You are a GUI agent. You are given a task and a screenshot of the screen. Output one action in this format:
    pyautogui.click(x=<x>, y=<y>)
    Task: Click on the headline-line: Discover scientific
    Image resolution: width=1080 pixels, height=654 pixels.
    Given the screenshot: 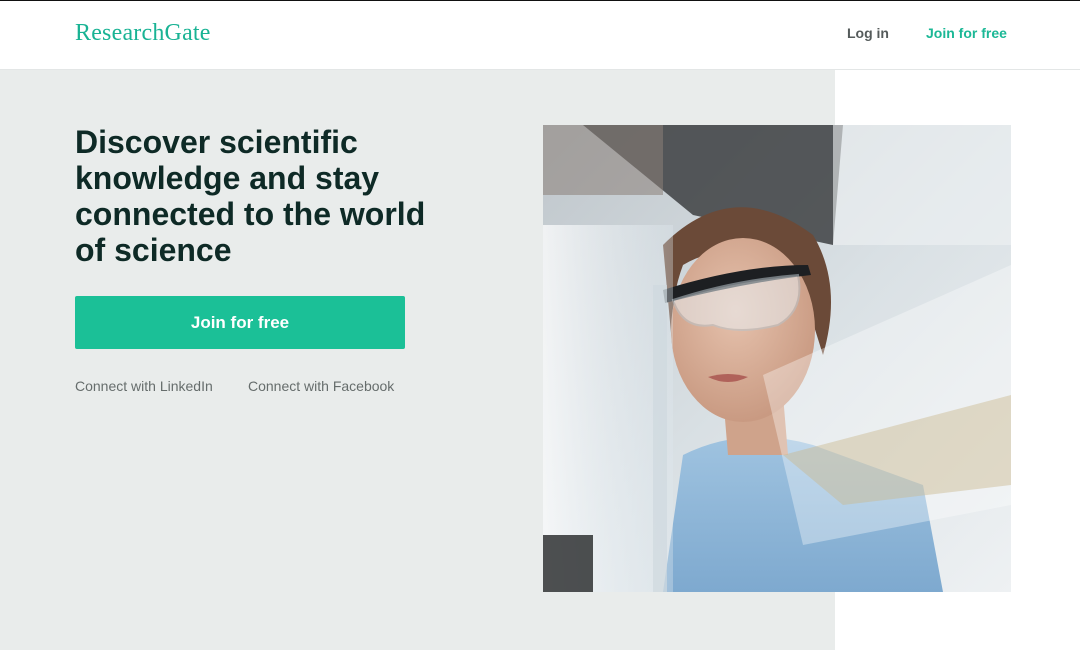 What is the action you would take?
    pyautogui.click(x=216, y=142)
    